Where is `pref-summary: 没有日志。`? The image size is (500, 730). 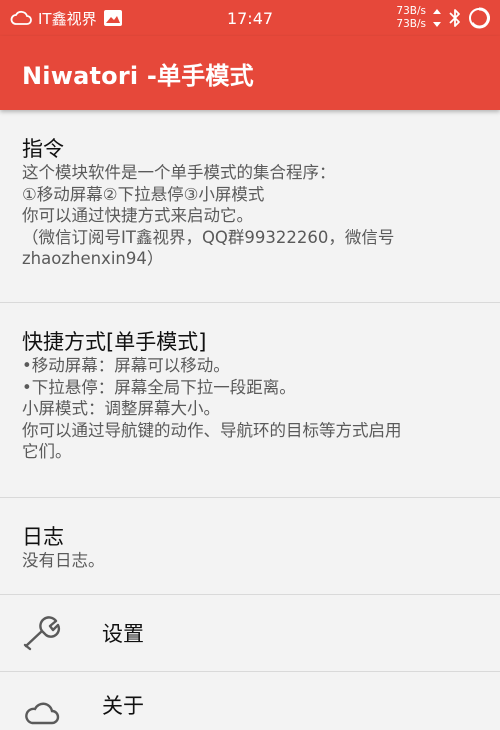 pref-summary: 没有日志。 is located at coordinates (63, 560).